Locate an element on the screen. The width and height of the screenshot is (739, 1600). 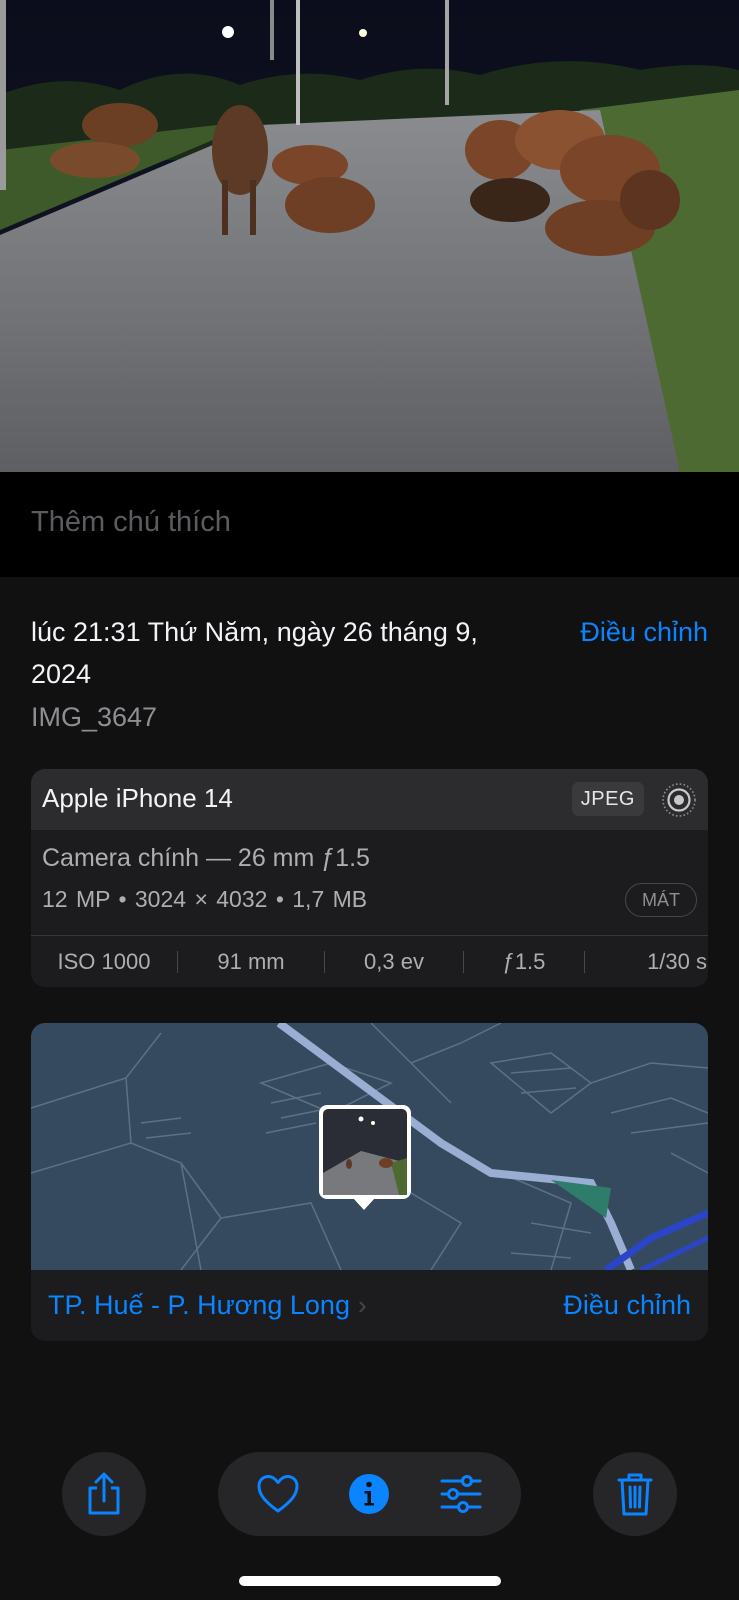
edit-button is located at coordinates (461, 1494).